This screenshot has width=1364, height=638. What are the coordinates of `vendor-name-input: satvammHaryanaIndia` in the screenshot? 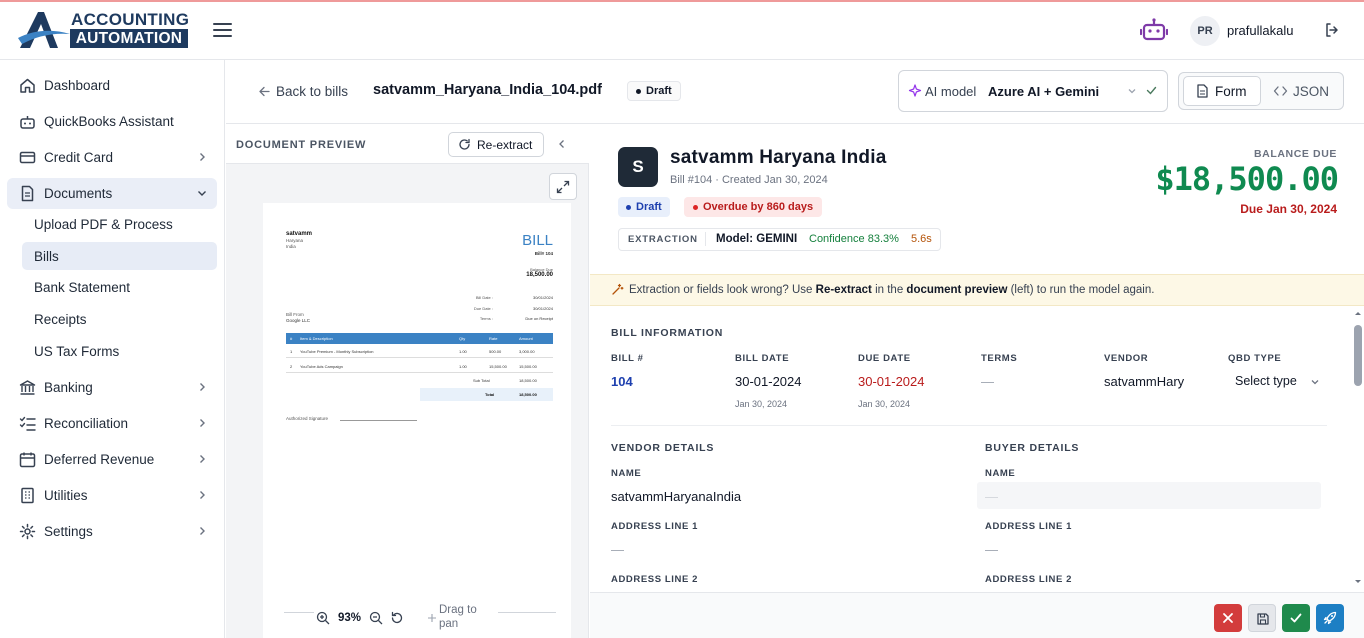 It's located at (676, 496).